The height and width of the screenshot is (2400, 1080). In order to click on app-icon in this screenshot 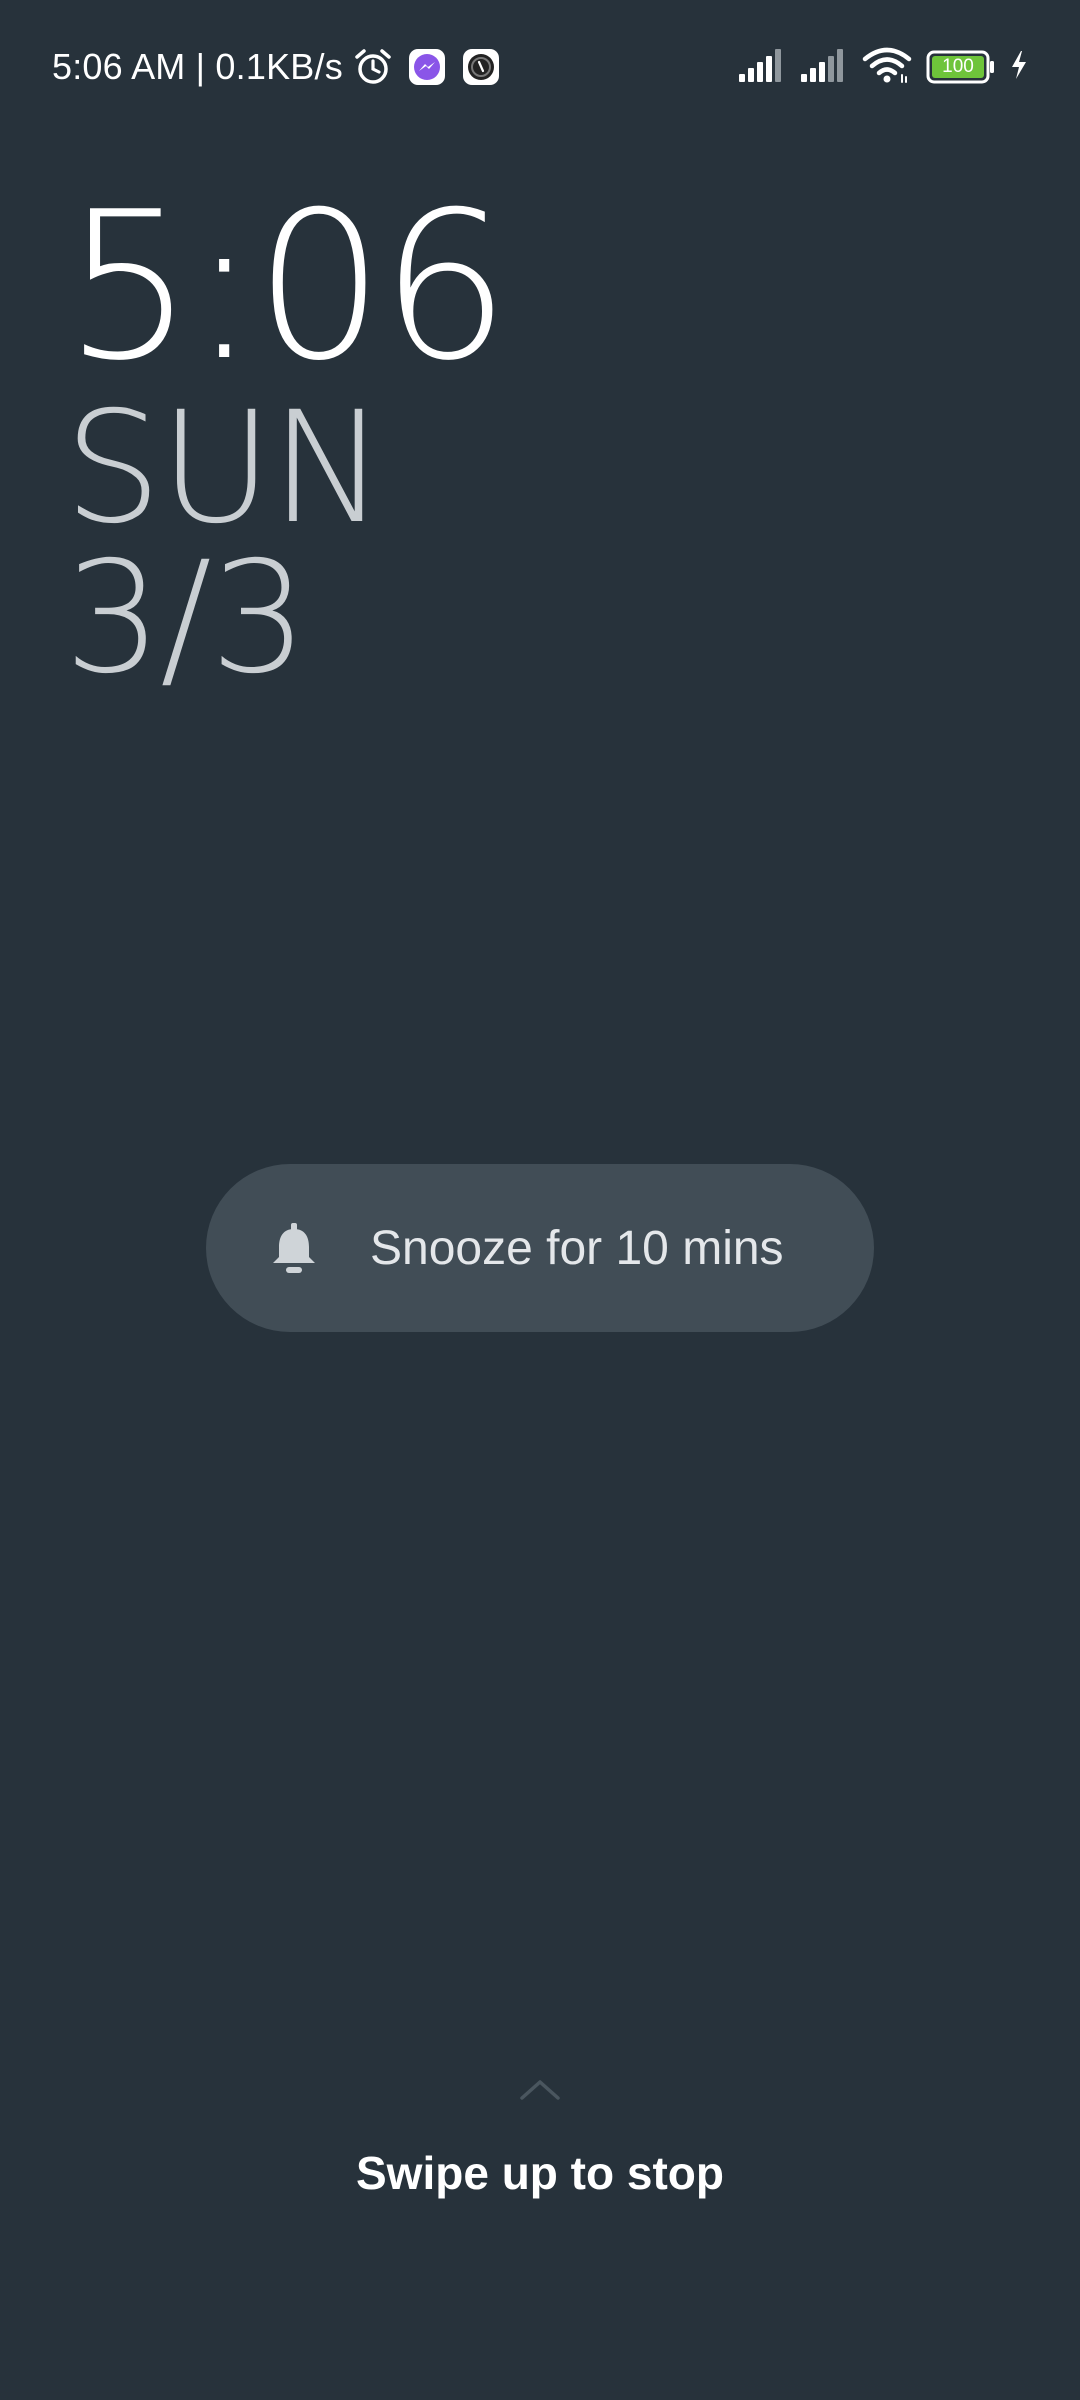, I will do `click(481, 67)`.